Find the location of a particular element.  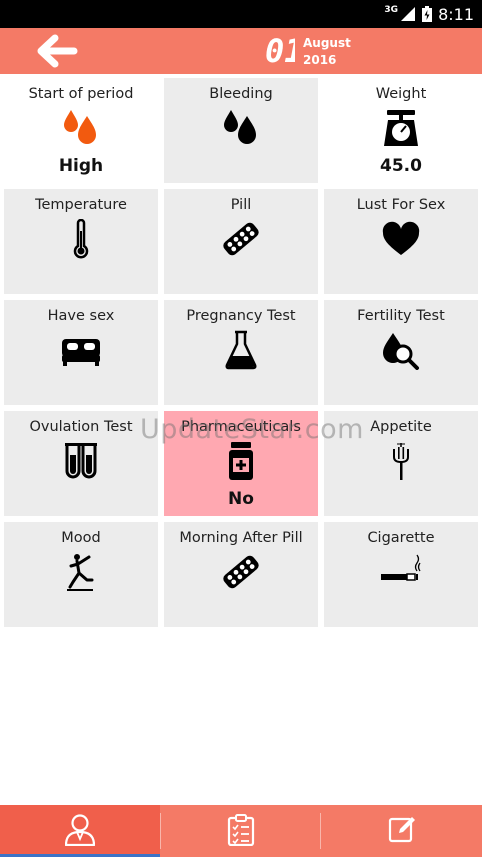

medicine-bottle-icon is located at coordinates (241, 461).